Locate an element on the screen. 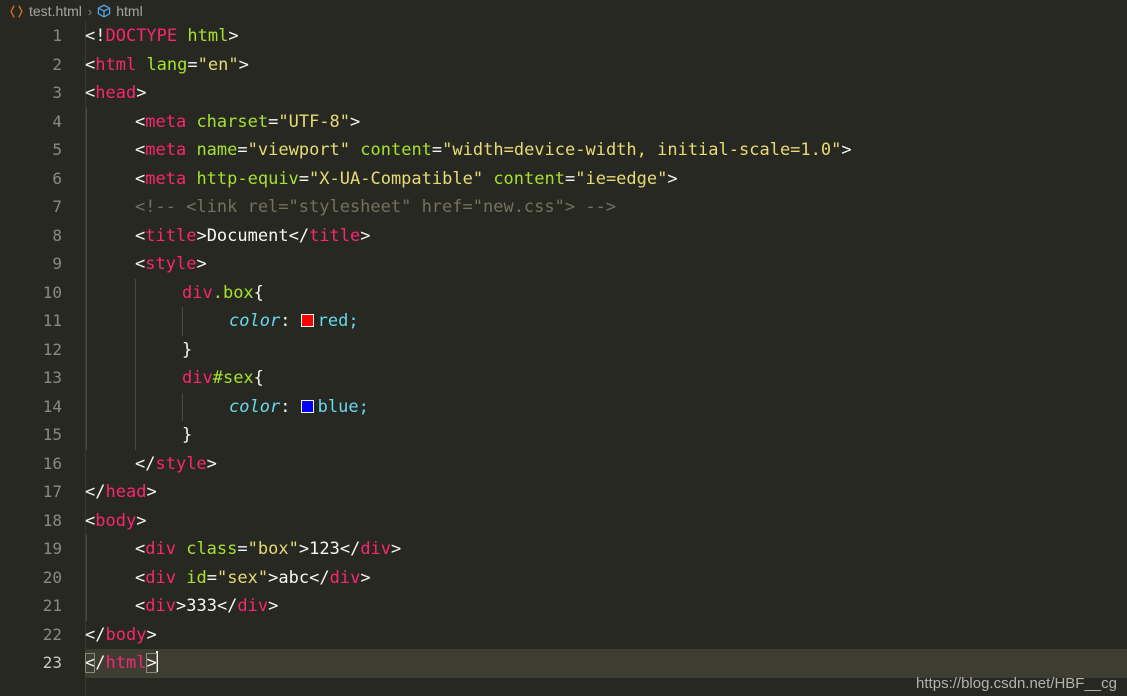  line-content: div#sex{ is located at coordinates (223, 378).